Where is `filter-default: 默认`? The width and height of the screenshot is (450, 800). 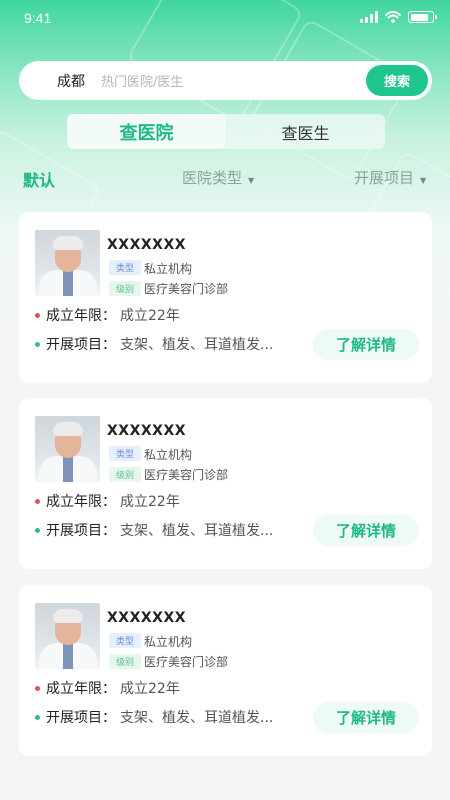 filter-default: 默认 is located at coordinates (39, 179).